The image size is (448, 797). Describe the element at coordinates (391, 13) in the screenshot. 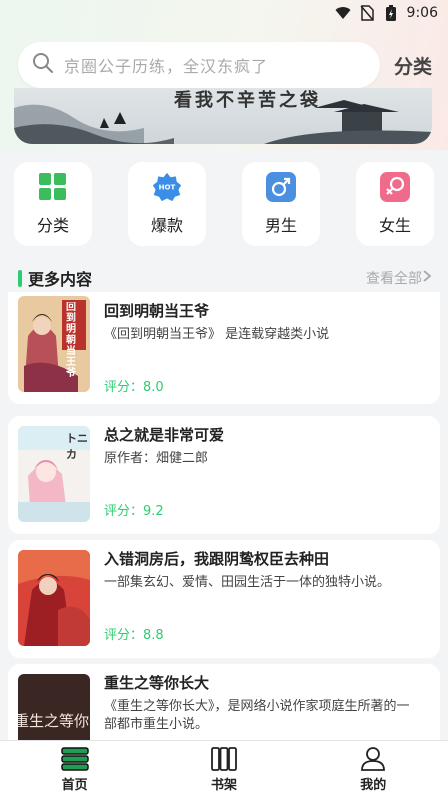

I see `battery-icon` at that location.